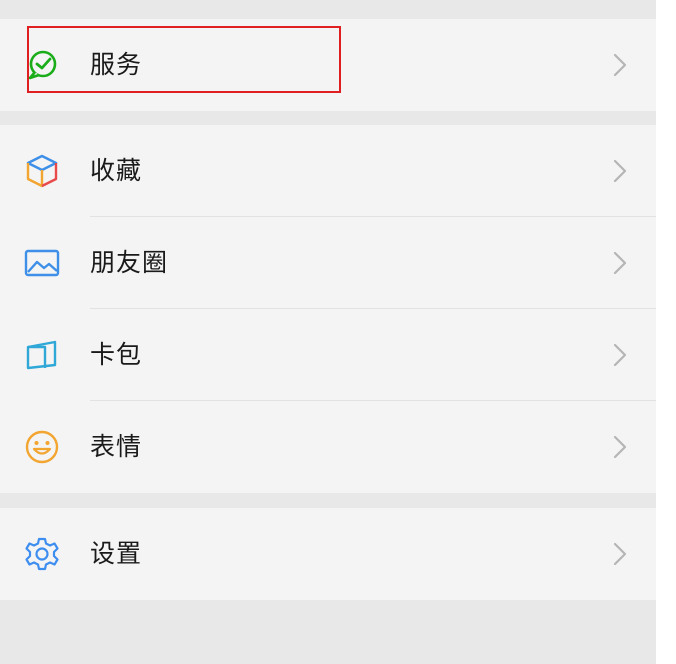 The image size is (676, 664). Describe the element at coordinates (42, 447) in the screenshot. I see `smiley-icon` at that location.